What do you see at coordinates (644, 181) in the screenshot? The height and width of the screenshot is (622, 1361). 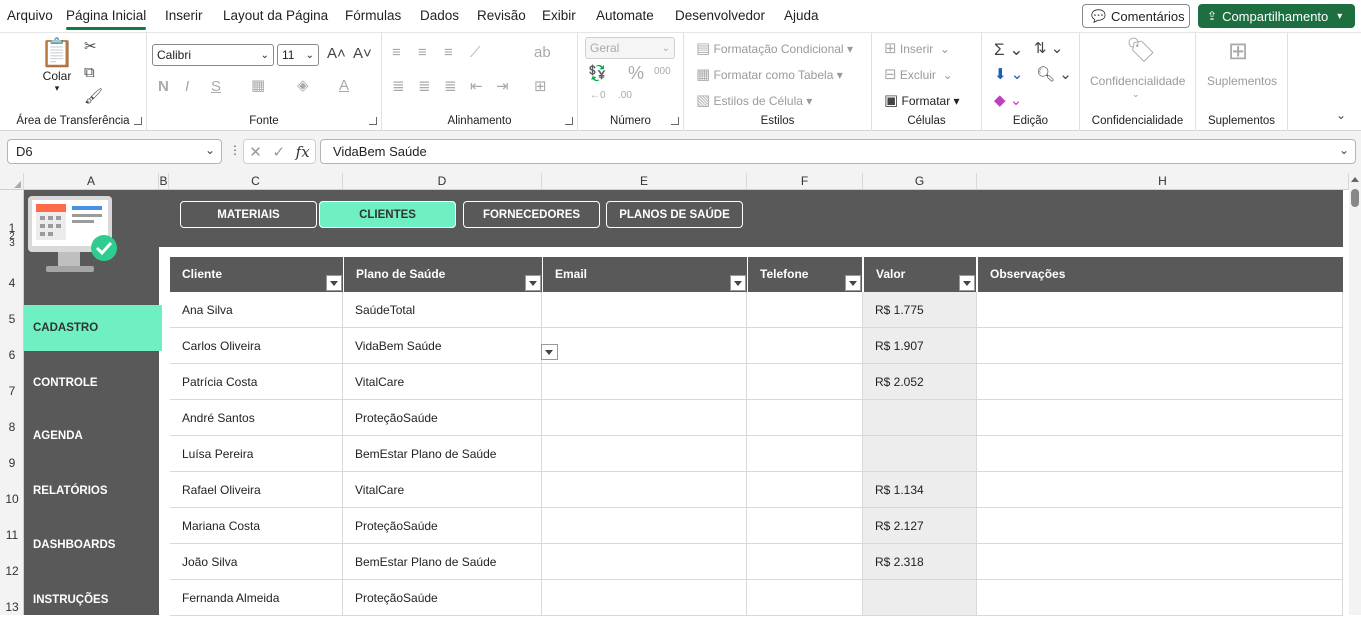 I see `column-header-e: E` at bounding box center [644, 181].